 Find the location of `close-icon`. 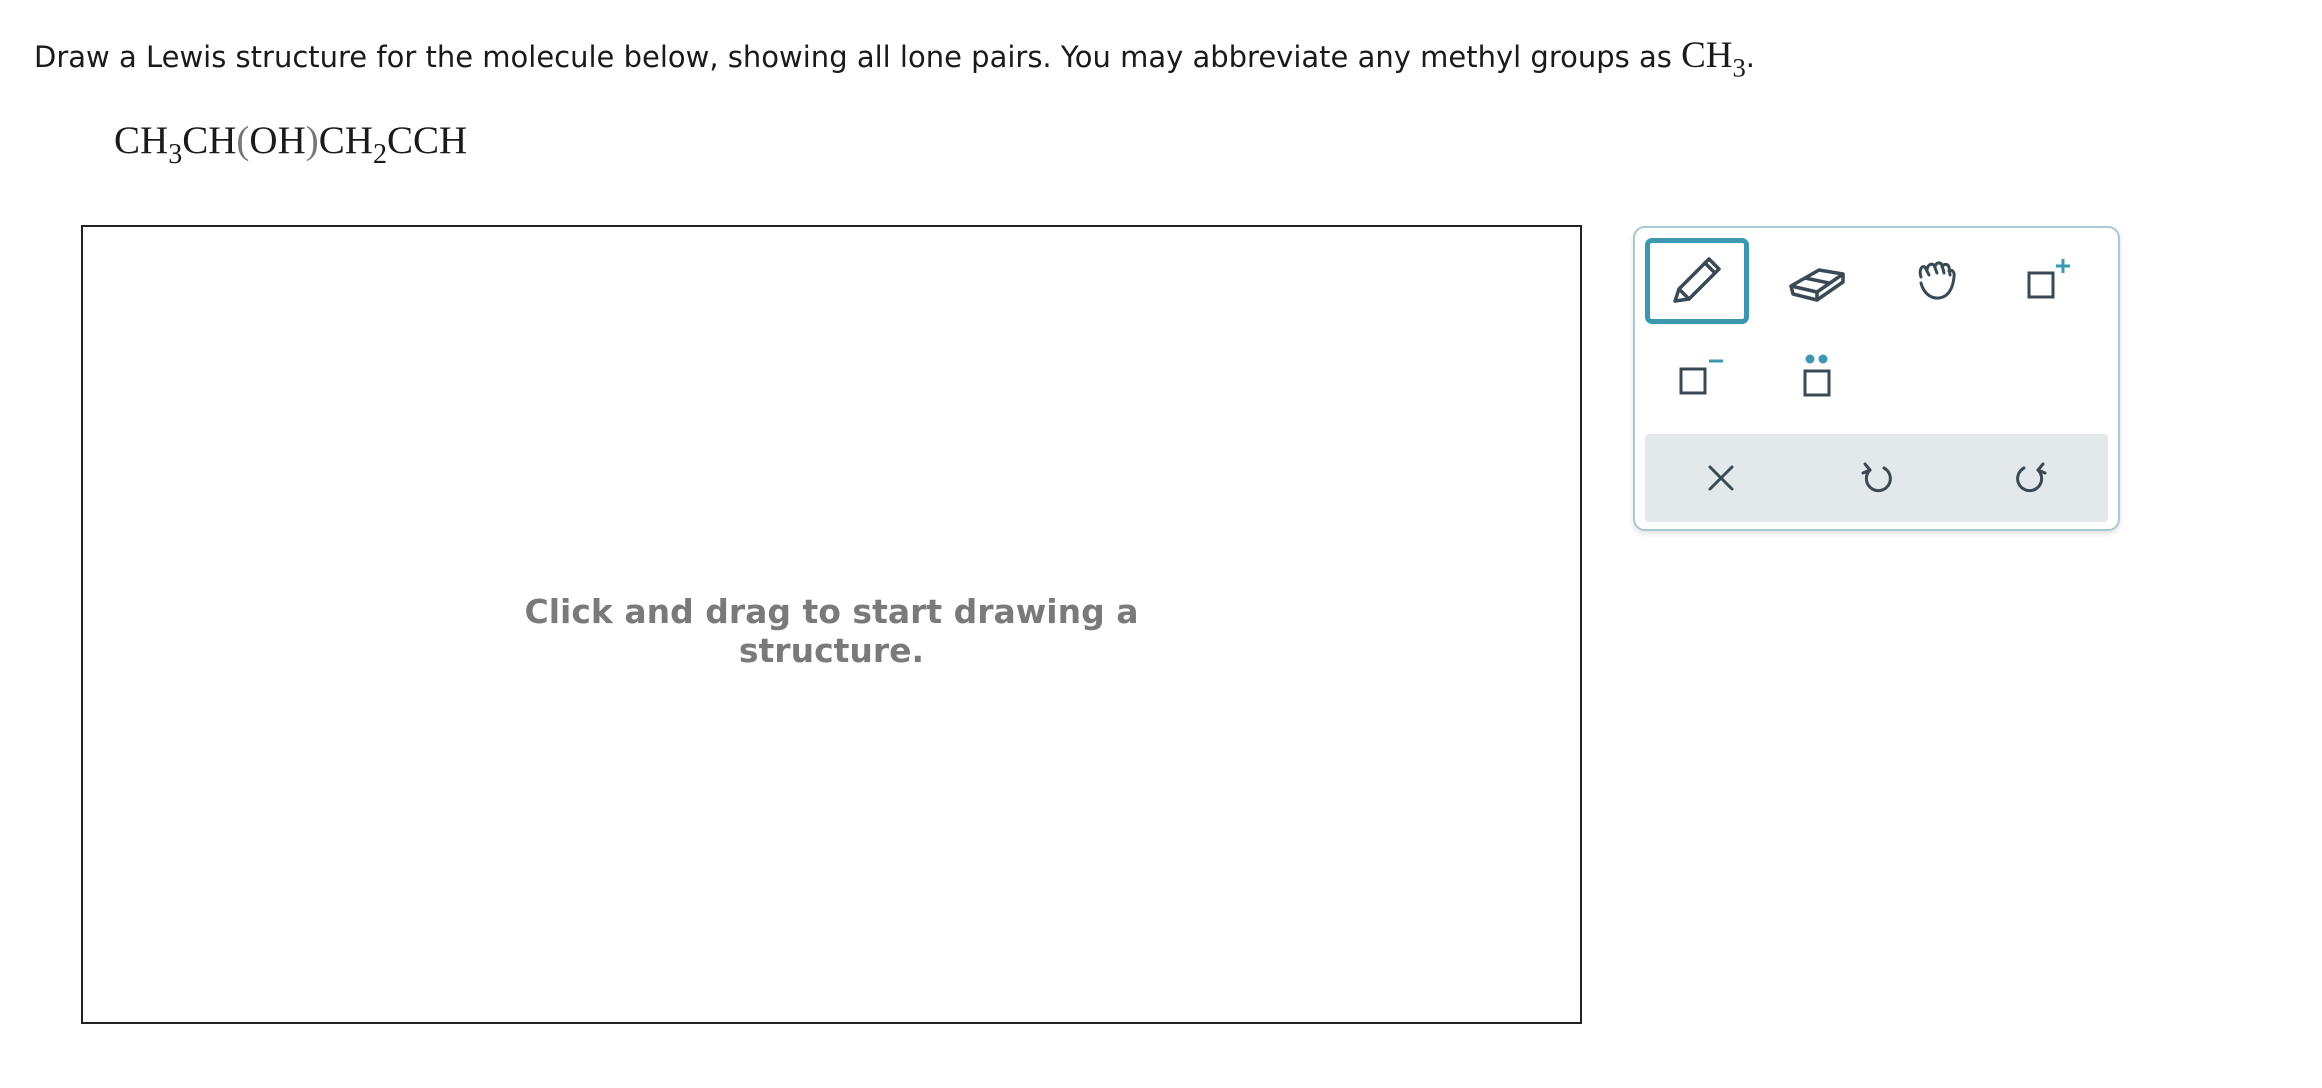

close-icon is located at coordinates (1721, 478).